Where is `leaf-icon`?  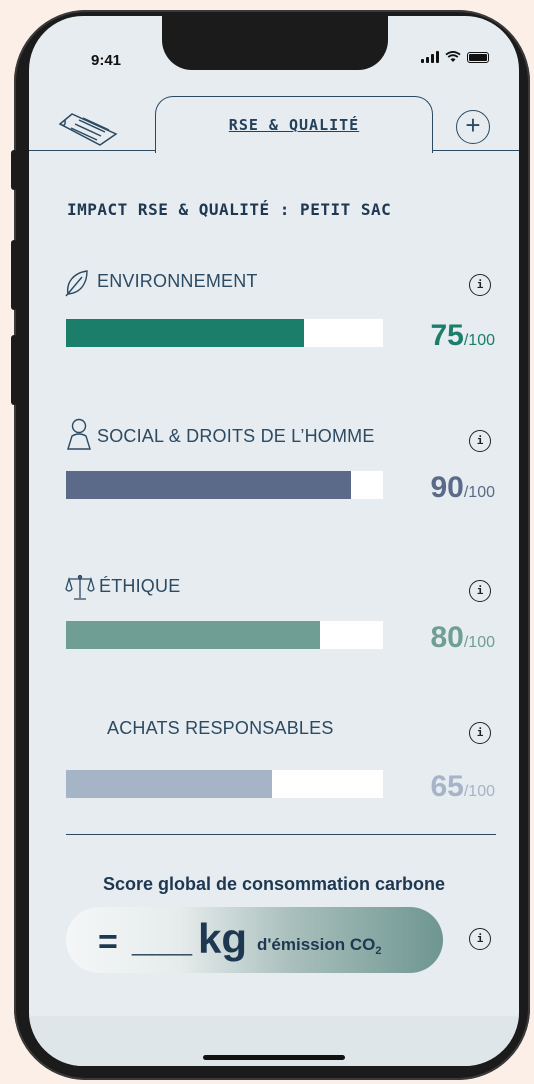 leaf-icon is located at coordinates (76, 283).